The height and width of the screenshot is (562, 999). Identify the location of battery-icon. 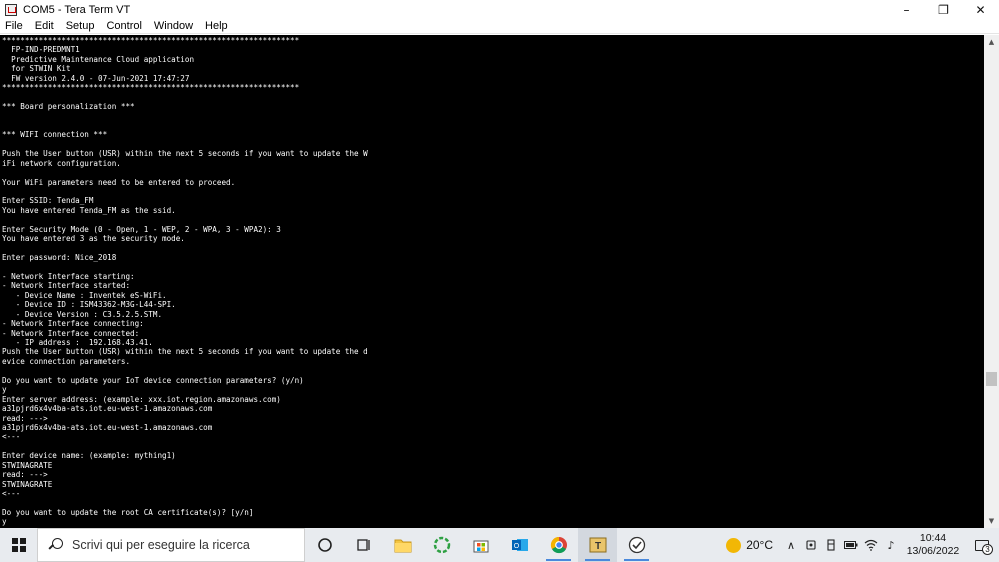
(851, 545).